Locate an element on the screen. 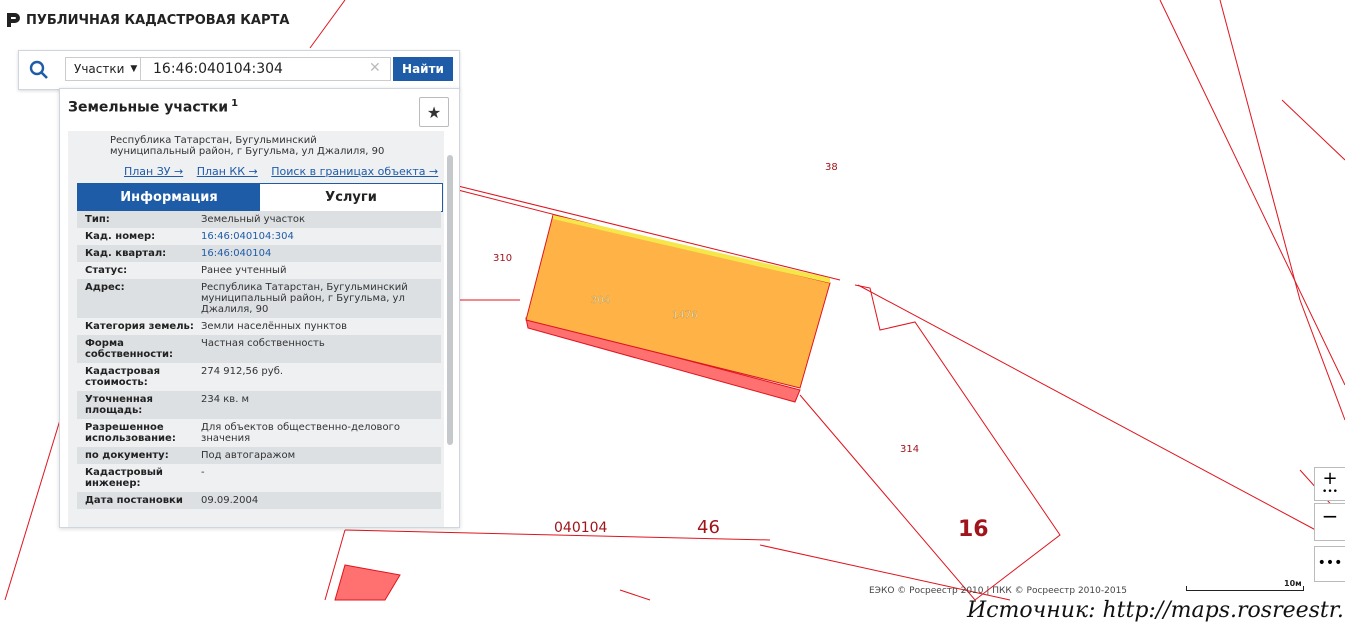 Image resolution: width=1345 pixels, height=633 pixels. label-1476: 1476 is located at coordinates (684, 315).